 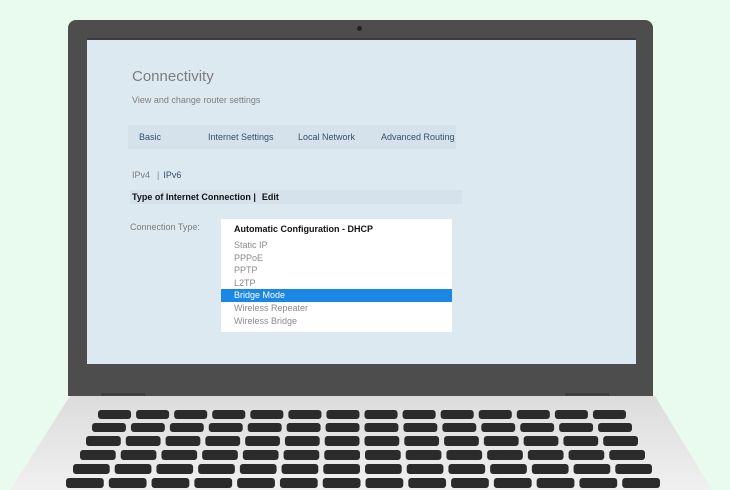 I want to click on option-l2tp: L2TP, so click(x=336, y=283).